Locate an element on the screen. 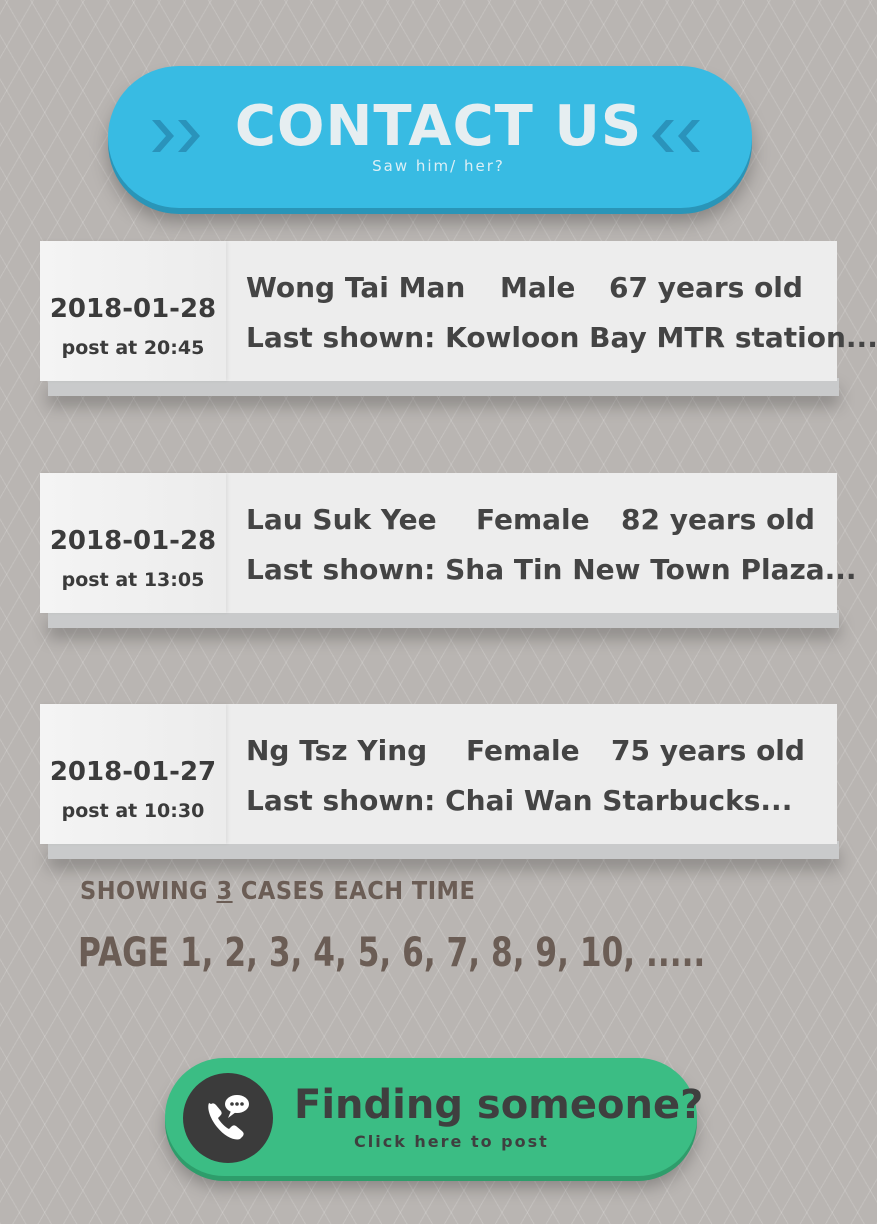 Image resolution: width=877 pixels, height=1224 pixels. page-link-10: 10 is located at coordinates (601, 953).